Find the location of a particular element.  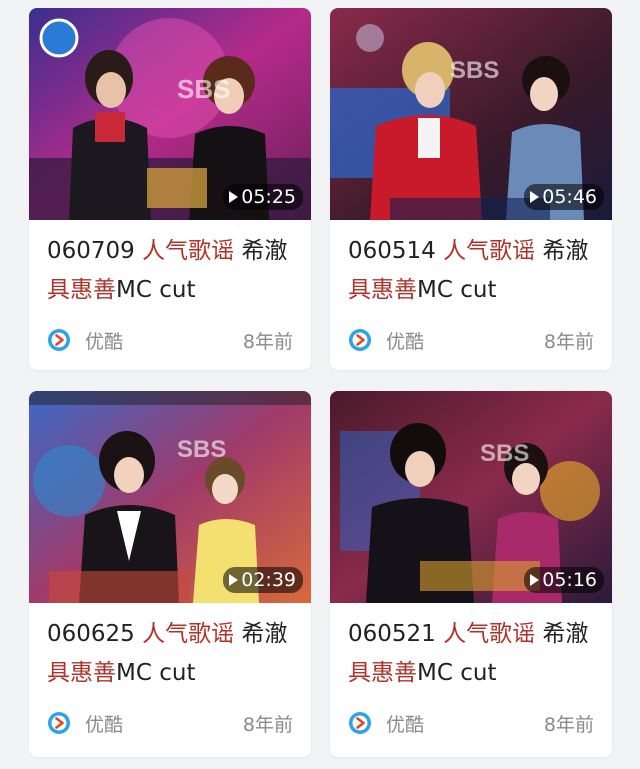

video-title: 060709 人气歌谣 希澈具惠善MC cut is located at coordinates (170, 268).